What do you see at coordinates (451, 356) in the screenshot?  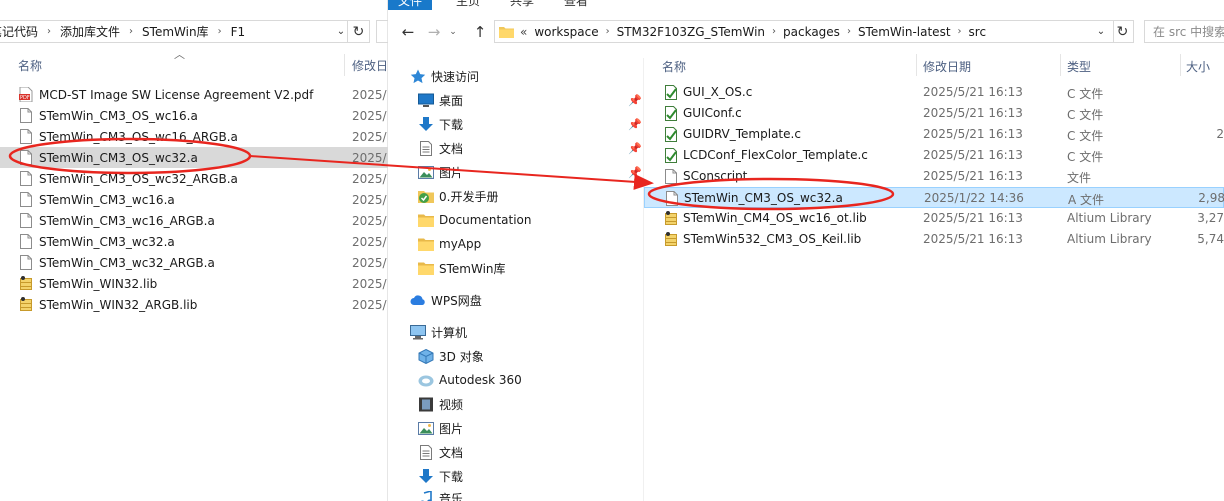 I see `nav-item: 3D 对象` at bounding box center [451, 356].